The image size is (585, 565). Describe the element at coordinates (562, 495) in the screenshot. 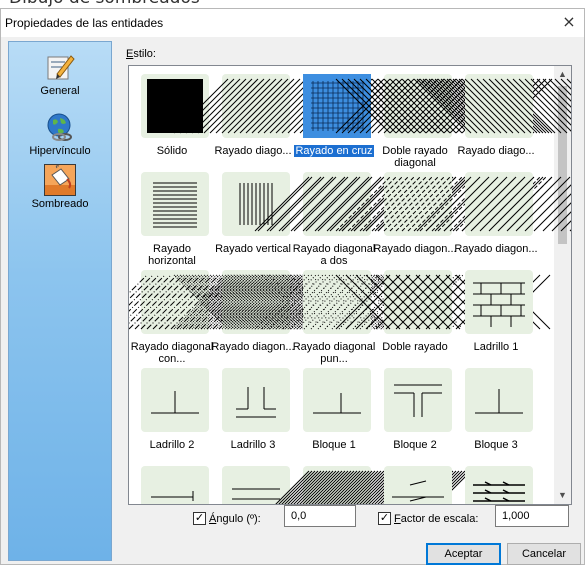

I see `scroll-down-icon: ▼` at that location.